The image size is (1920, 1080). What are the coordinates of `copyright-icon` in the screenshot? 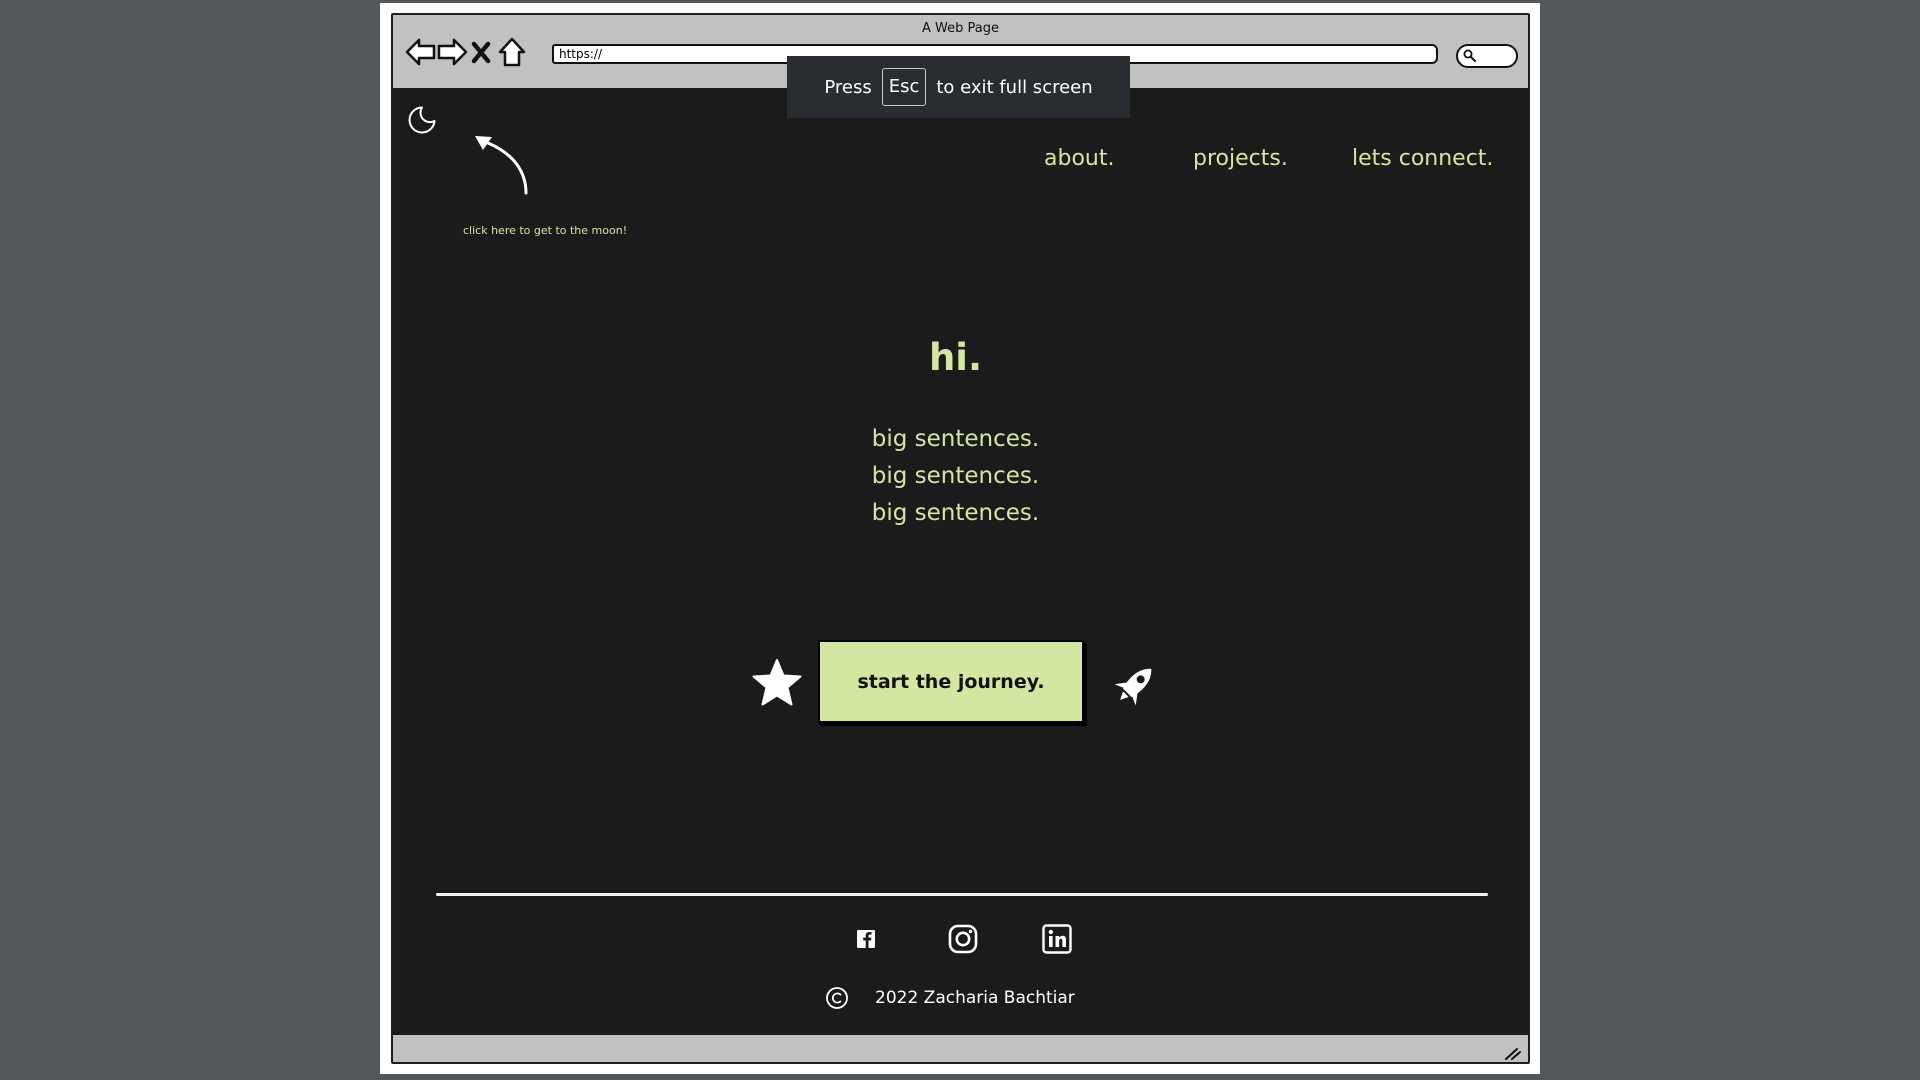 It's located at (837, 998).